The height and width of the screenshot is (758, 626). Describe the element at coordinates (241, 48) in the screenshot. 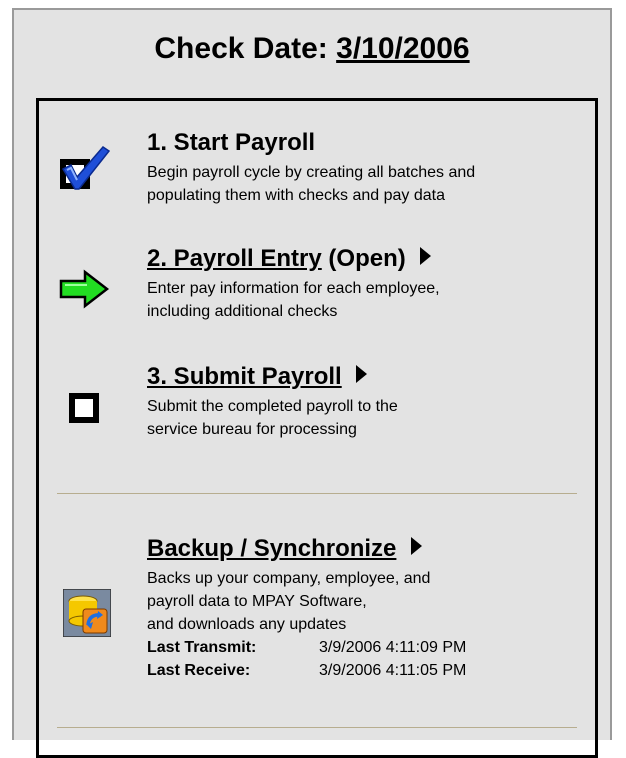

I see `check-date-label: Check Date:` at that location.